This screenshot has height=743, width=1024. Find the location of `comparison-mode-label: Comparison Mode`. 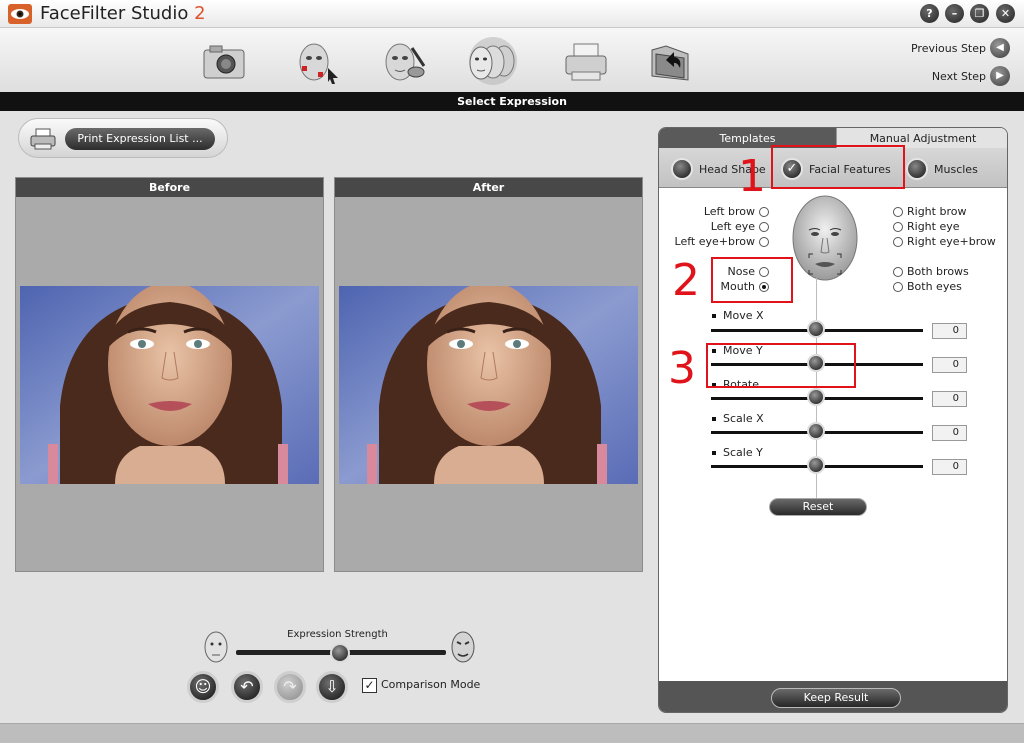

comparison-mode-label: Comparison Mode is located at coordinates (431, 684).